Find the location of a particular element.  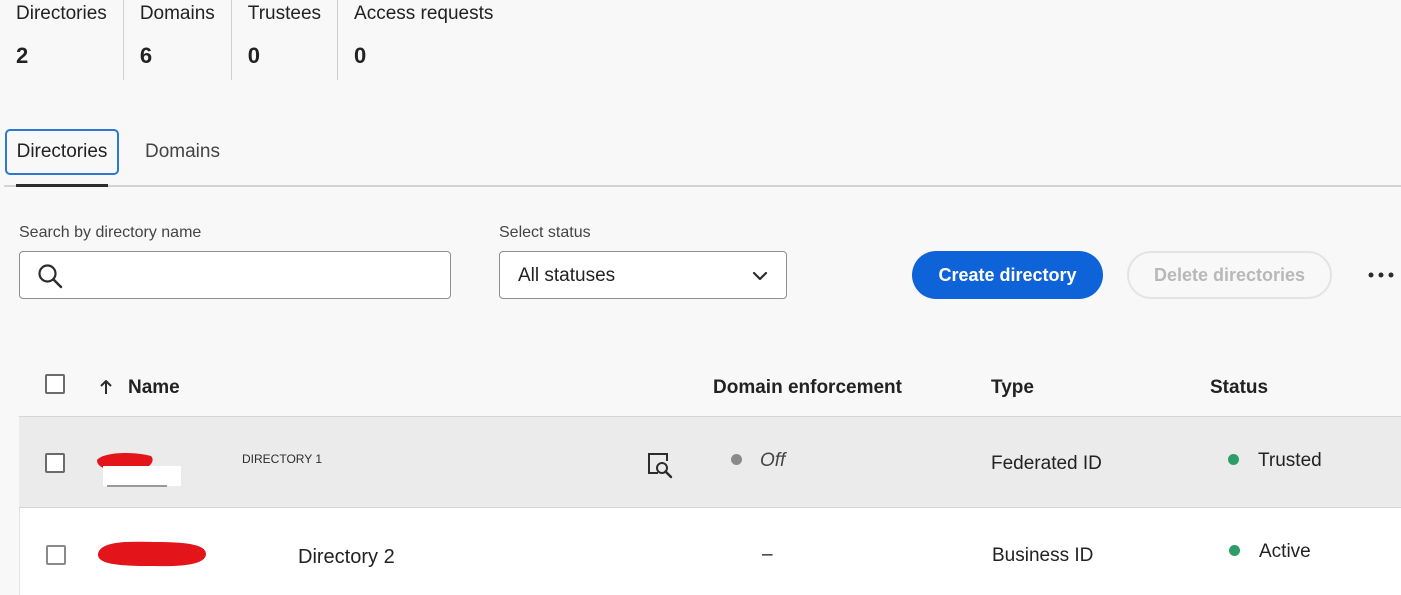

tab-domains: Domains is located at coordinates (182, 152).